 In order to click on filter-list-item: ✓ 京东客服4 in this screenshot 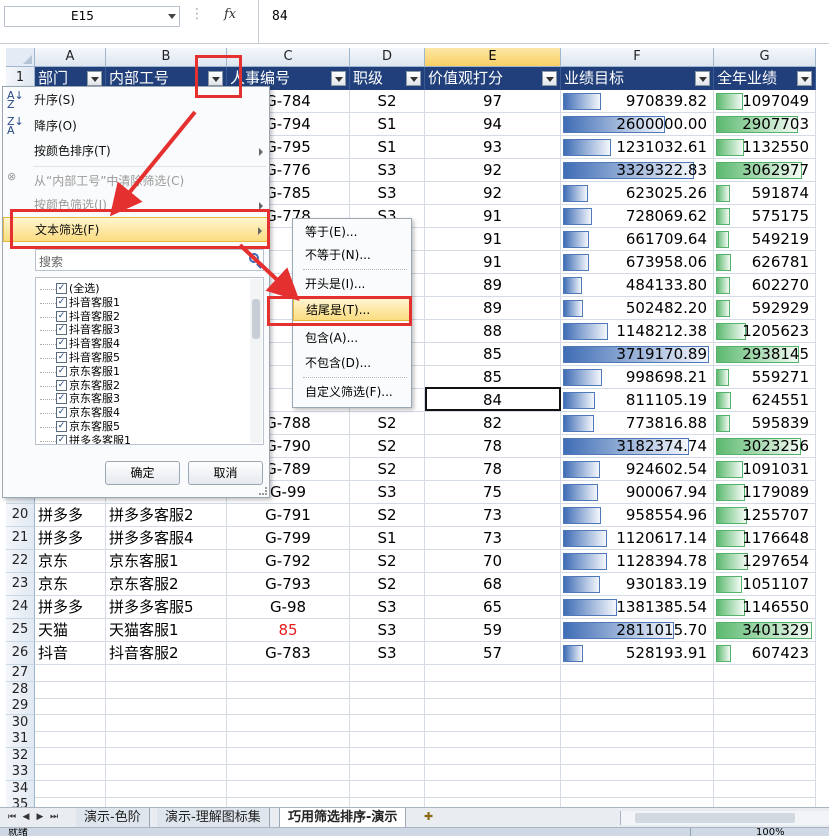, I will do `click(80, 413)`.